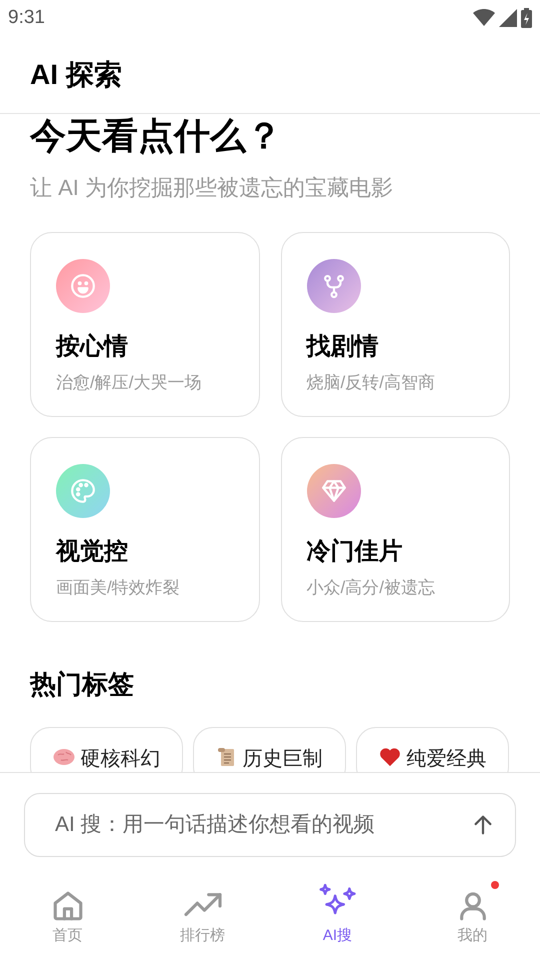  Describe the element at coordinates (395, 529) in the screenshot. I see `category-card: 冷门佳片 小众/高分/被遗忘` at that location.